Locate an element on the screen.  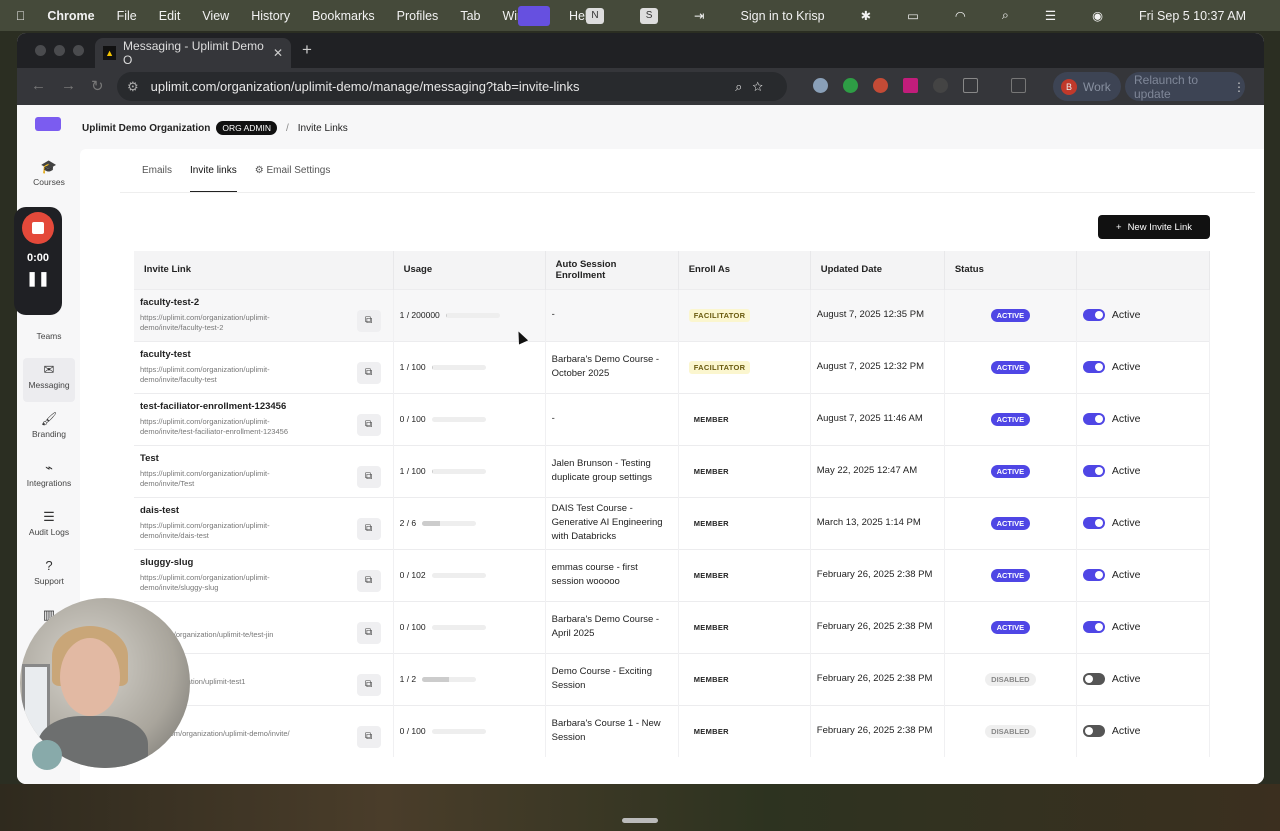
auto-session-enrollment: emmas course - first session wooooo is located at coordinates (594, 574).